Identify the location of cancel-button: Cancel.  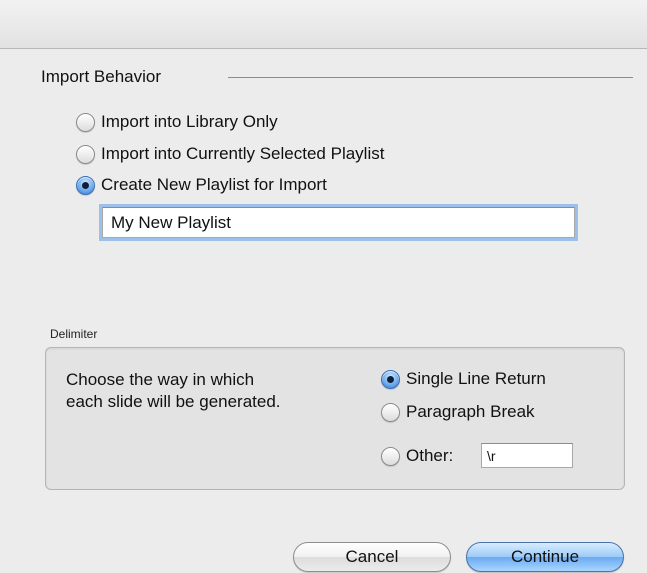
(372, 557).